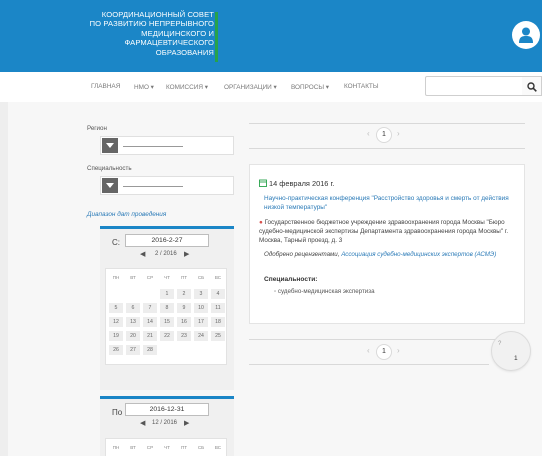 This screenshot has width=542, height=456. What do you see at coordinates (218, 308) in the screenshot?
I see `calendar-day: 11` at bounding box center [218, 308].